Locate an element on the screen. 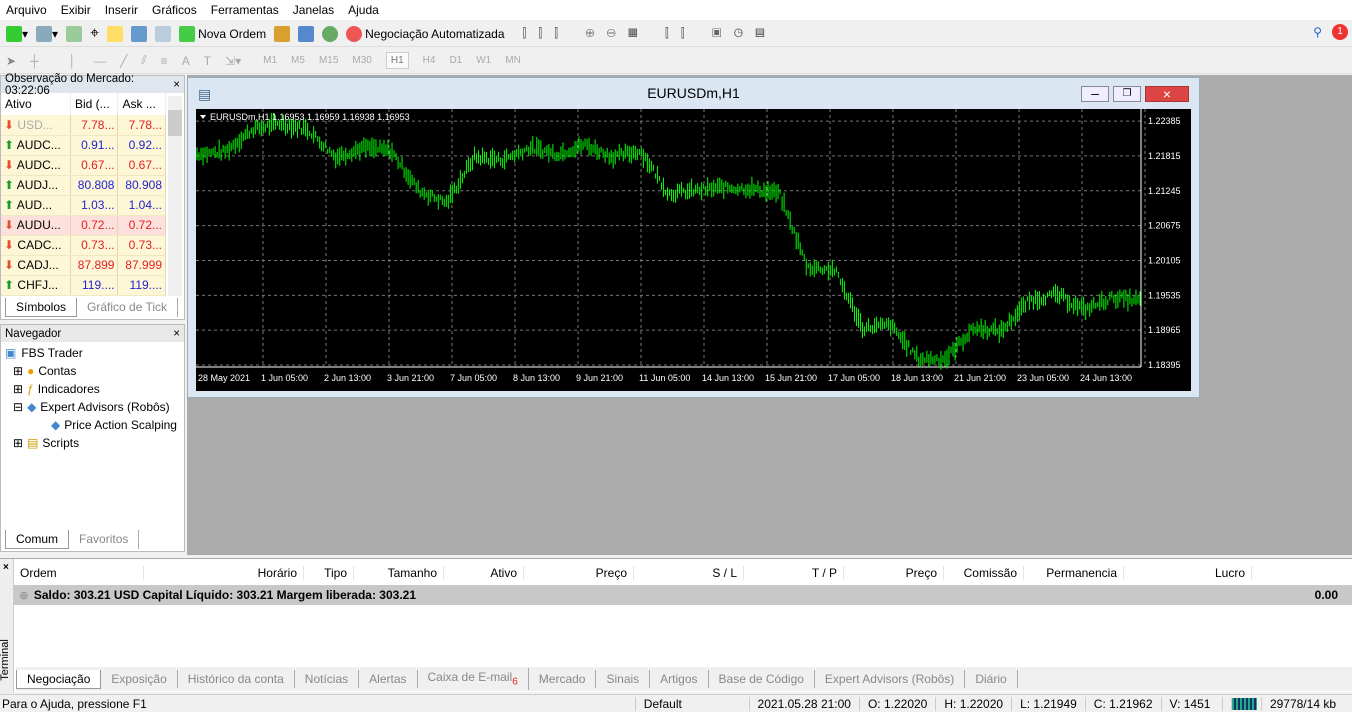  status-profile: Default is located at coordinates (691, 703).